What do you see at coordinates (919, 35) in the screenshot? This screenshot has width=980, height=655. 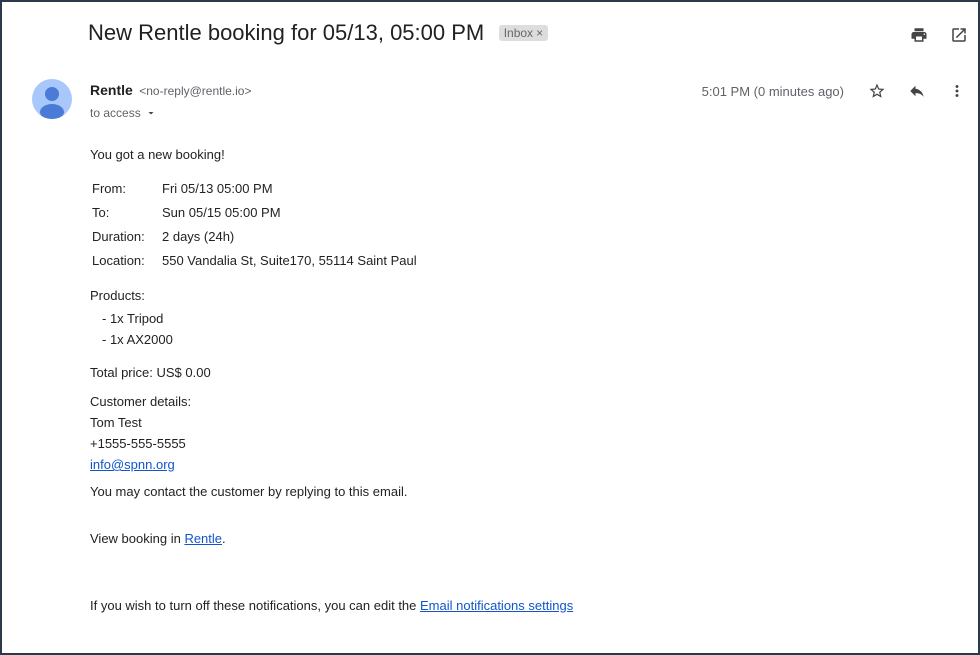 I see `print-icon` at bounding box center [919, 35].